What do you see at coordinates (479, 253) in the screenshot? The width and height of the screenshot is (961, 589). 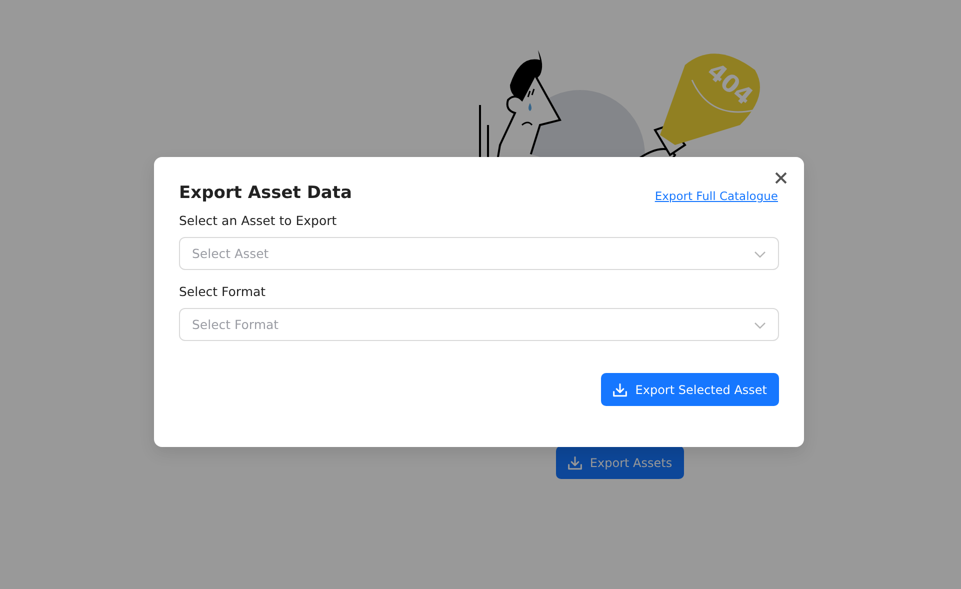 I see `select-field: Select Asset` at bounding box center [479, 253].